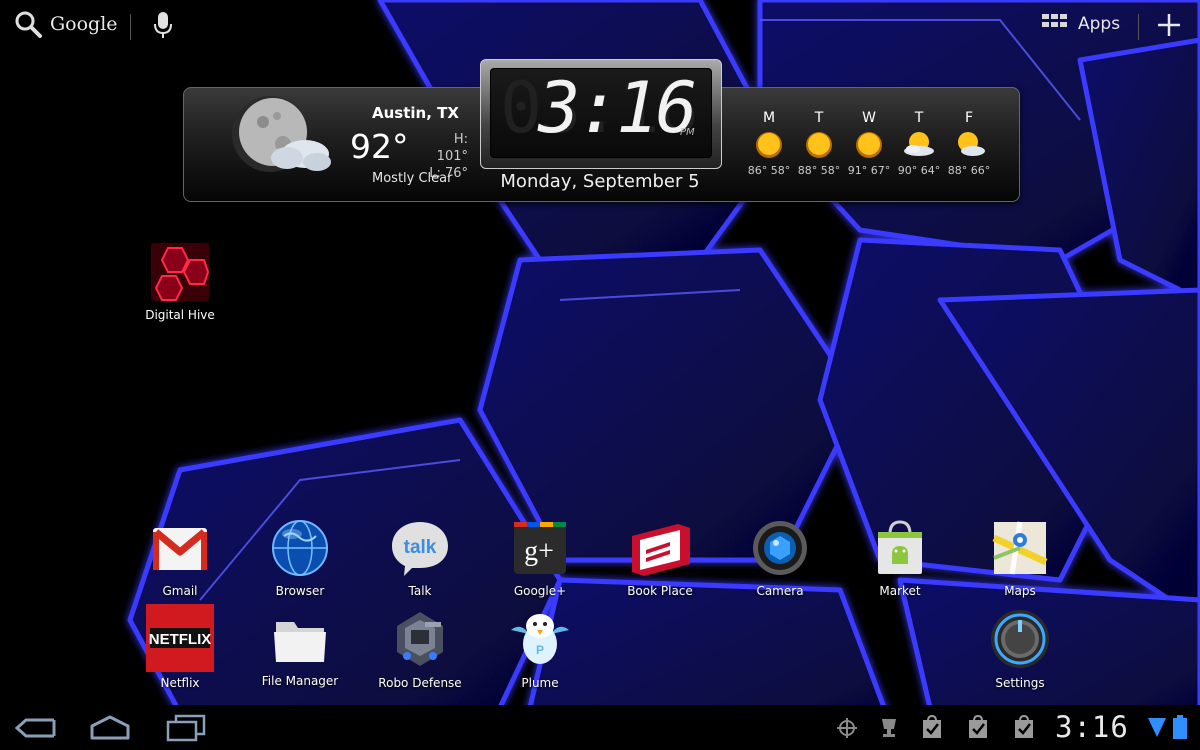 The height and width of the screenshot is (750, 1200). I want to click on forecast-day: W 91° 67°, so click(869, 143).